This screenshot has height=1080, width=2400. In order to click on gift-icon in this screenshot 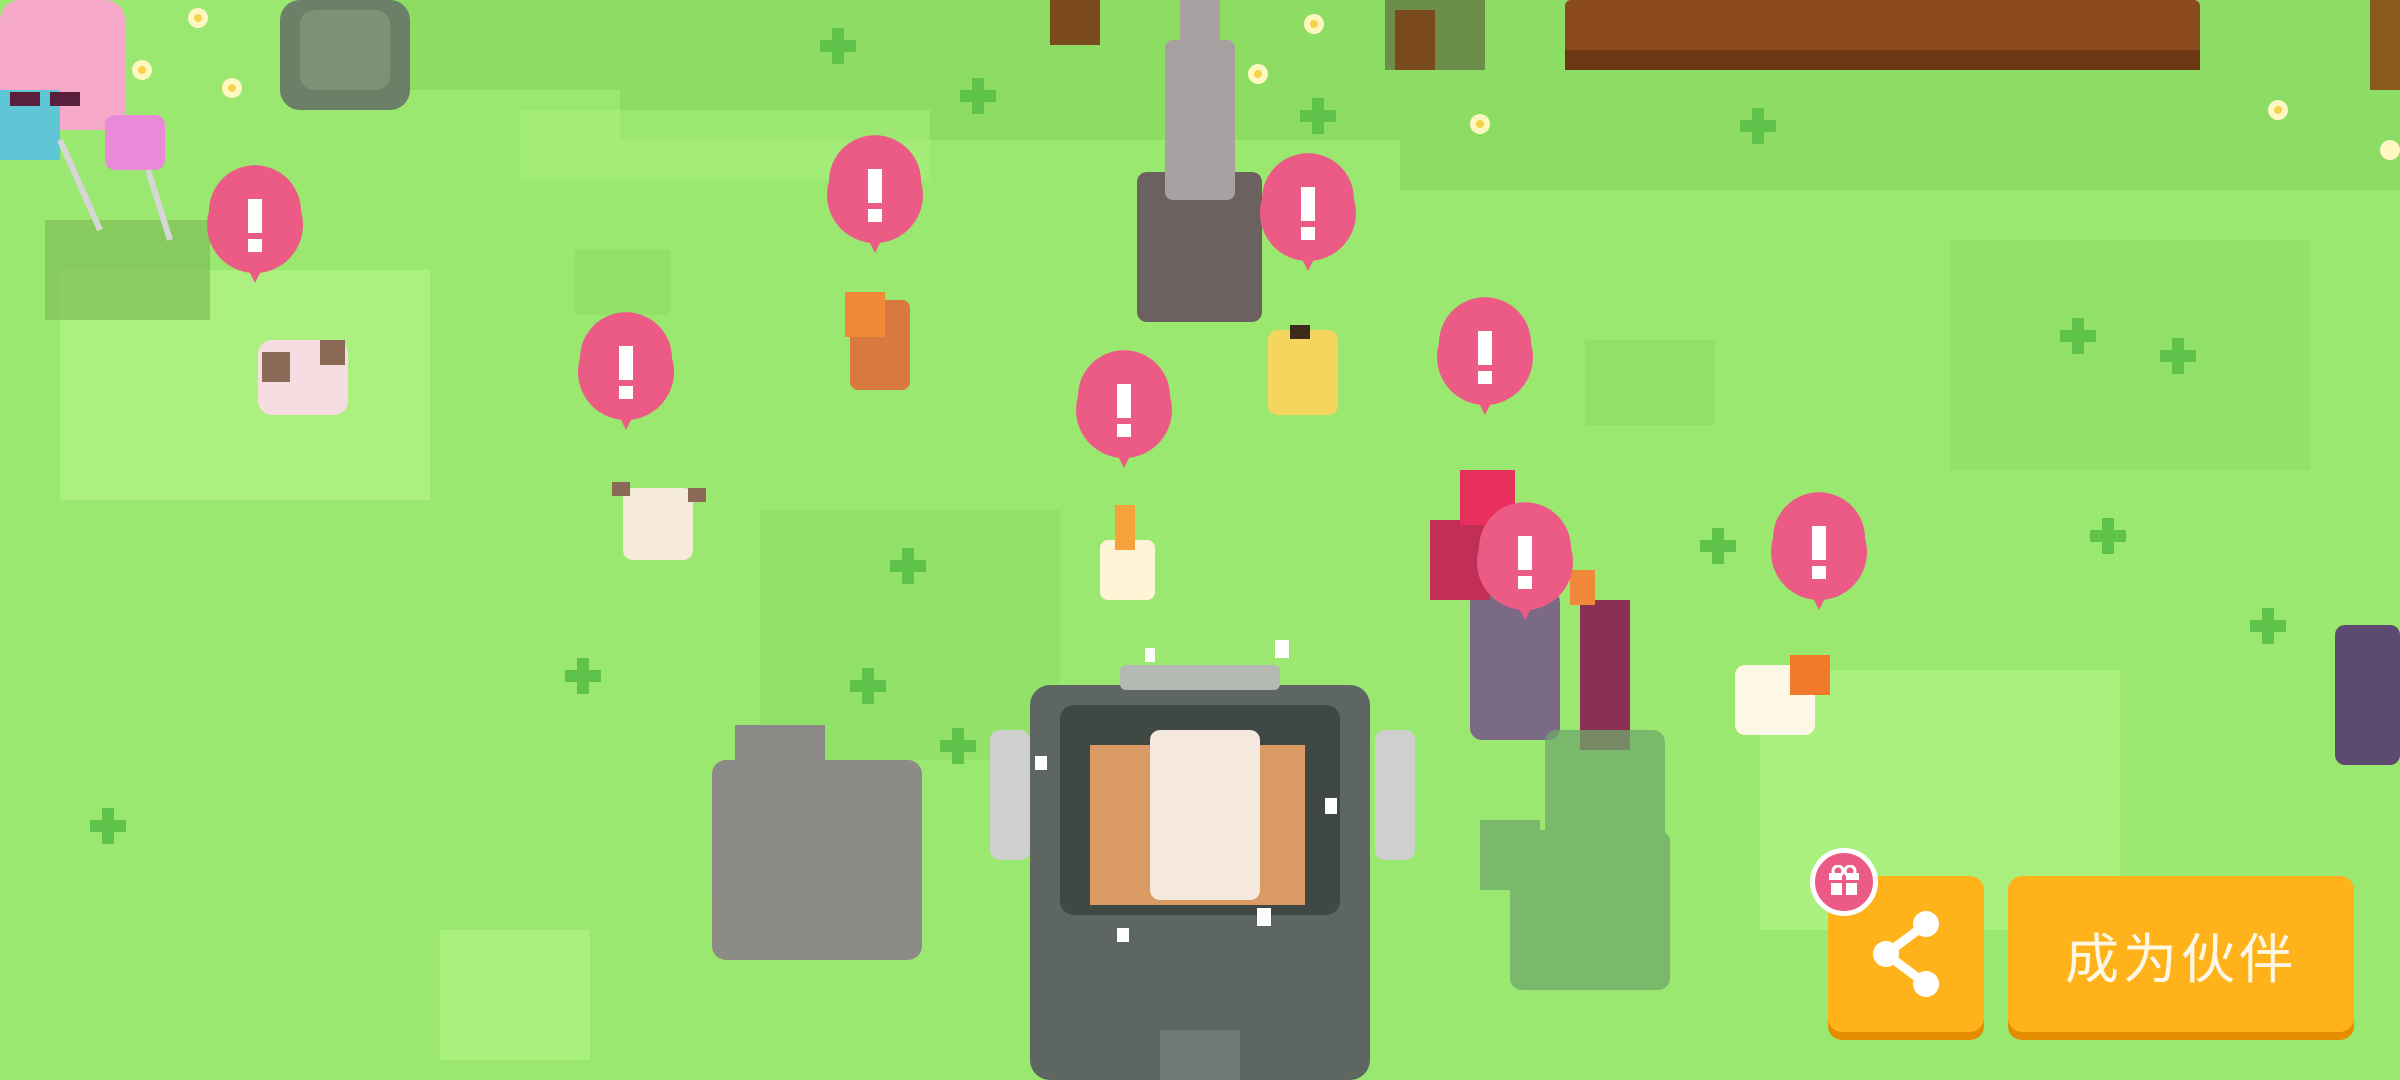, I will do `click(1844, 880)`.